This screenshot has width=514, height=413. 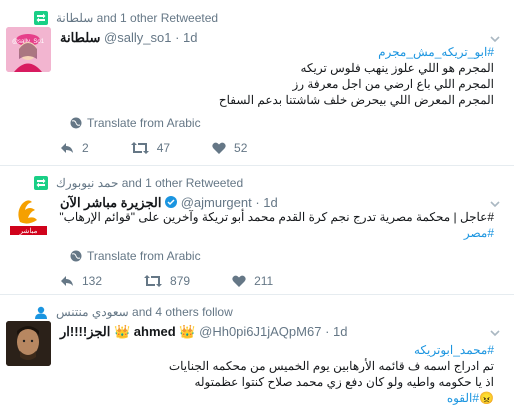 What do you see at coordinates (252, 281) in the screenshot?
I see `like-button: 211` at bounding box center [252, 281].